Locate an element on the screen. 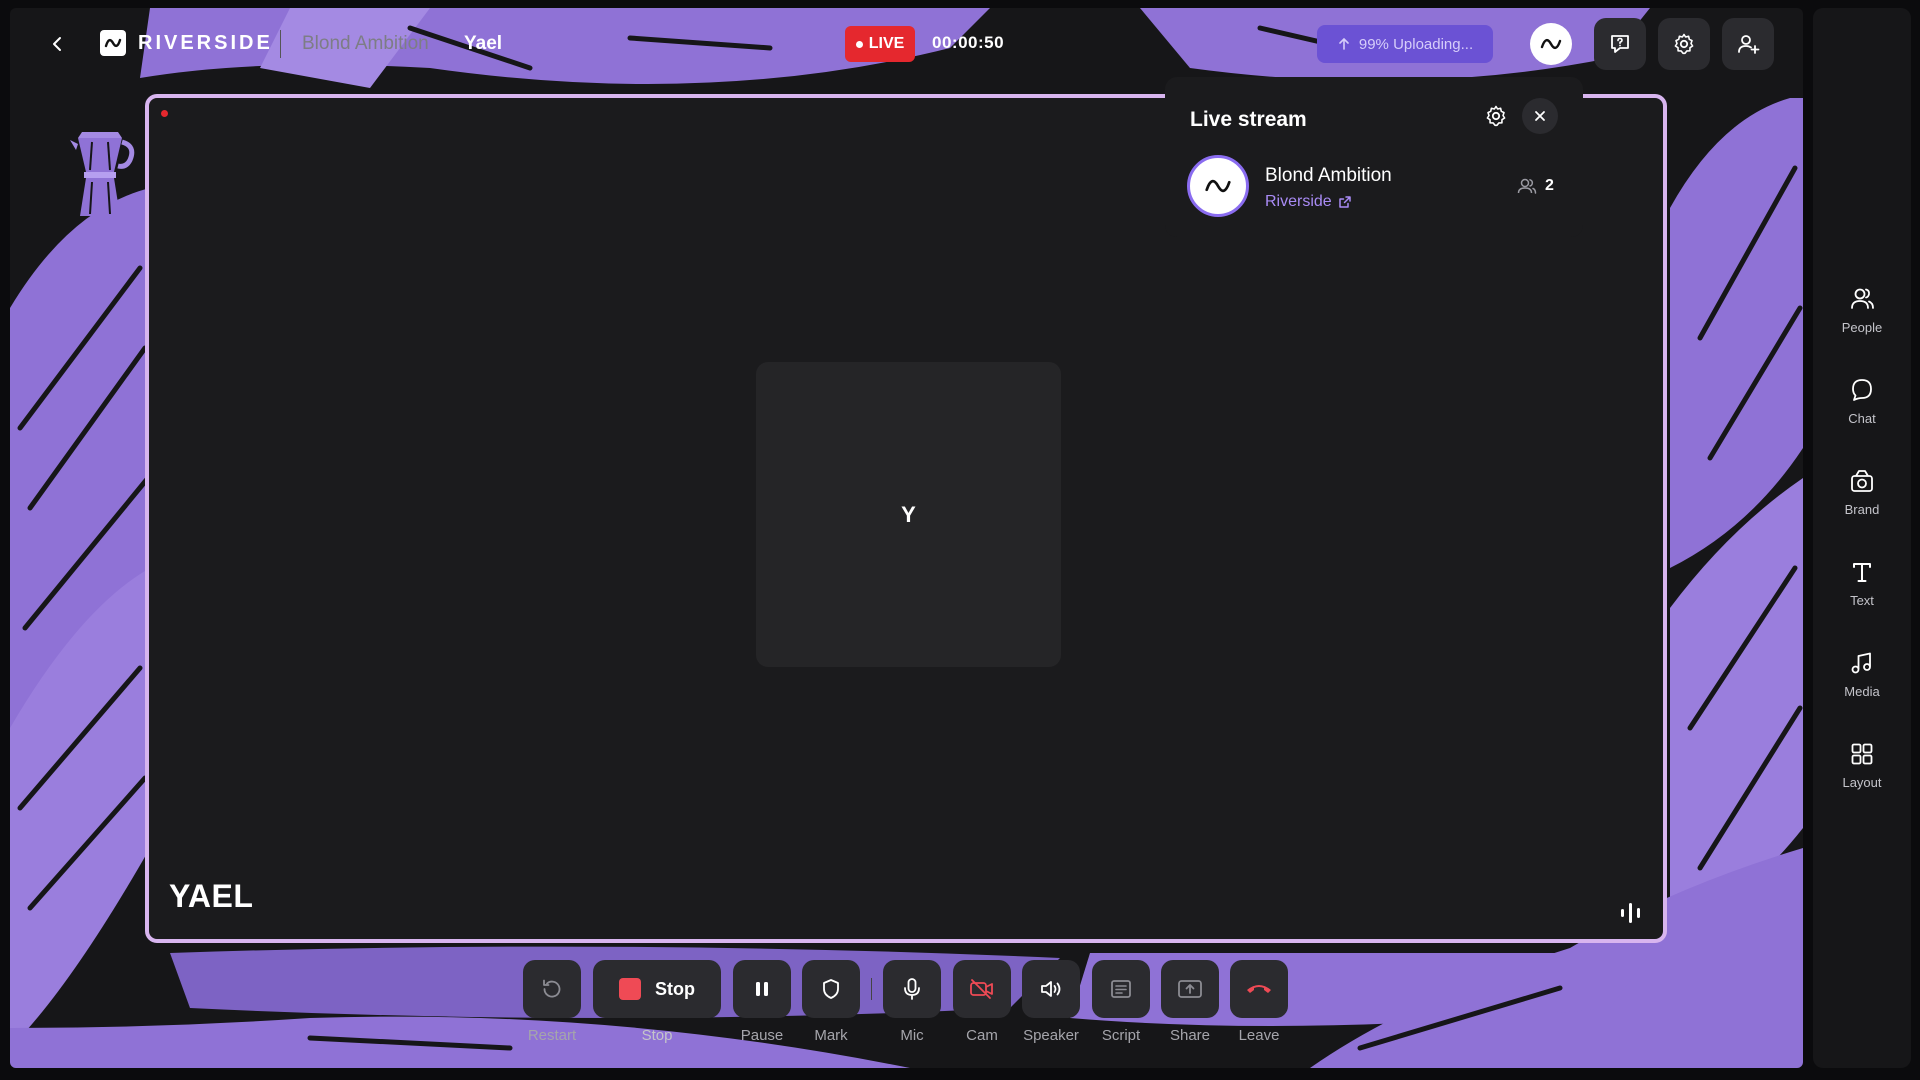 This screenshot has width=1920, height=1080. brand-name: RIVERSIDE is located at coordinates (205, 42).